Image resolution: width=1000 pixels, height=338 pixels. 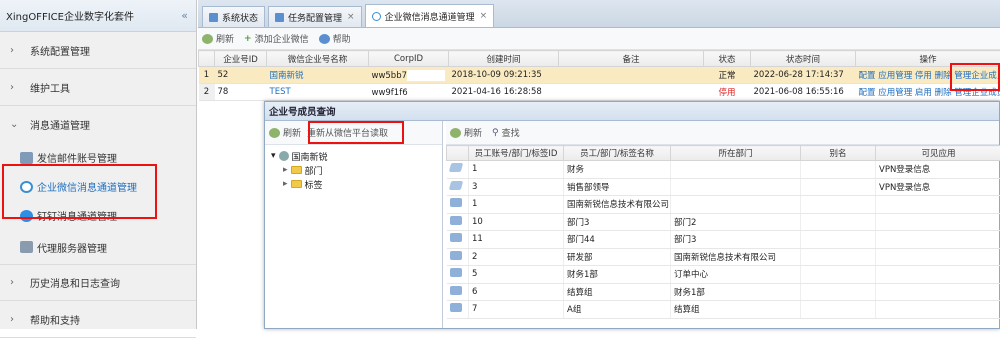 I want to click on tab-wecom-channels: 企业微信消息通道管理×, so click(x=430, y=15).